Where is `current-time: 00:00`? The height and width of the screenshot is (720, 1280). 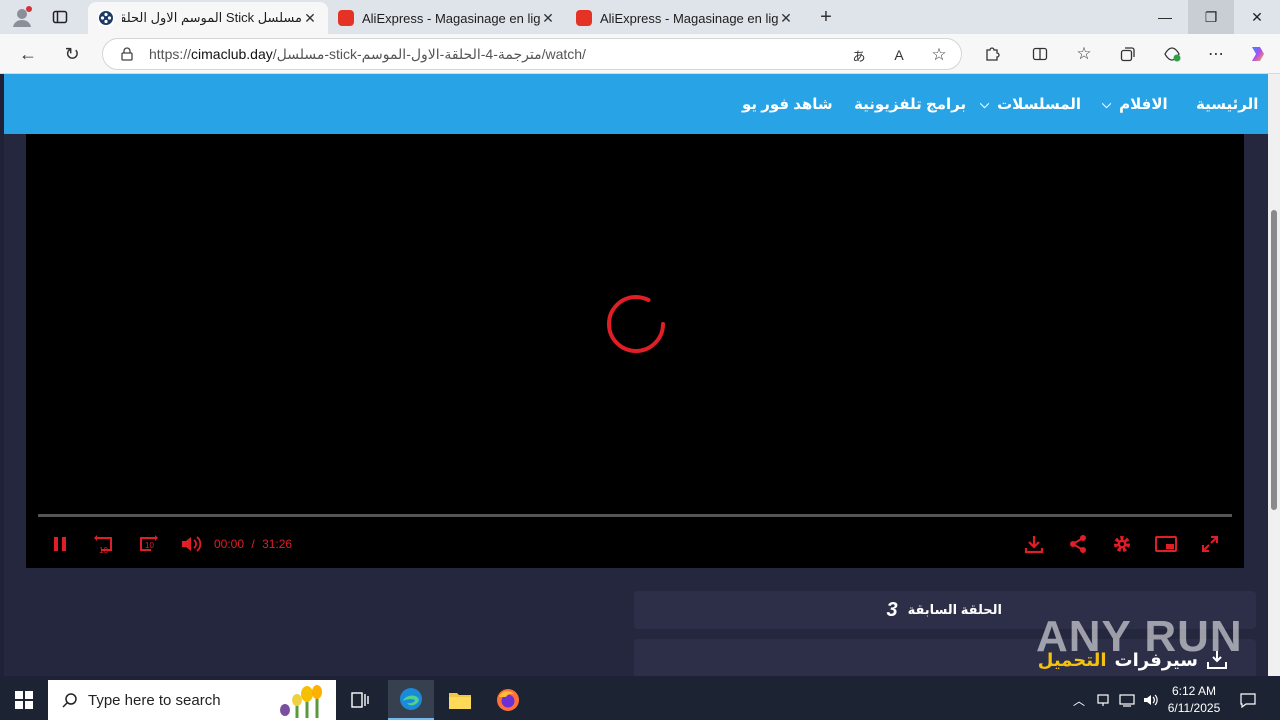 current-time: 00:00 is located at coordinates (229, 544).